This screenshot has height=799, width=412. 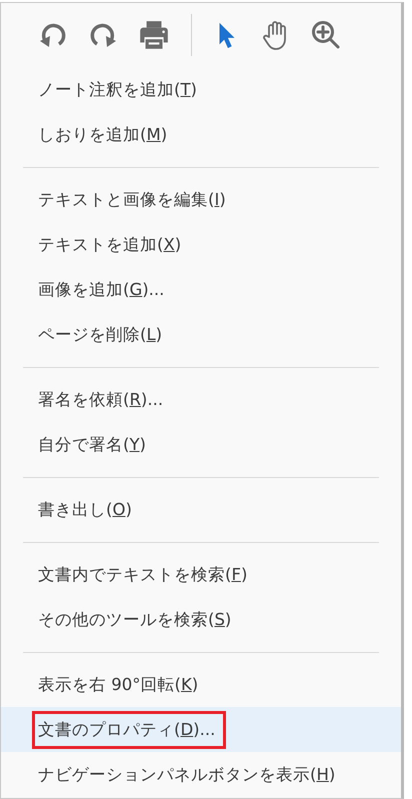 I want to click on menu-item: ページを削除(L), so click(x=201, y=334).